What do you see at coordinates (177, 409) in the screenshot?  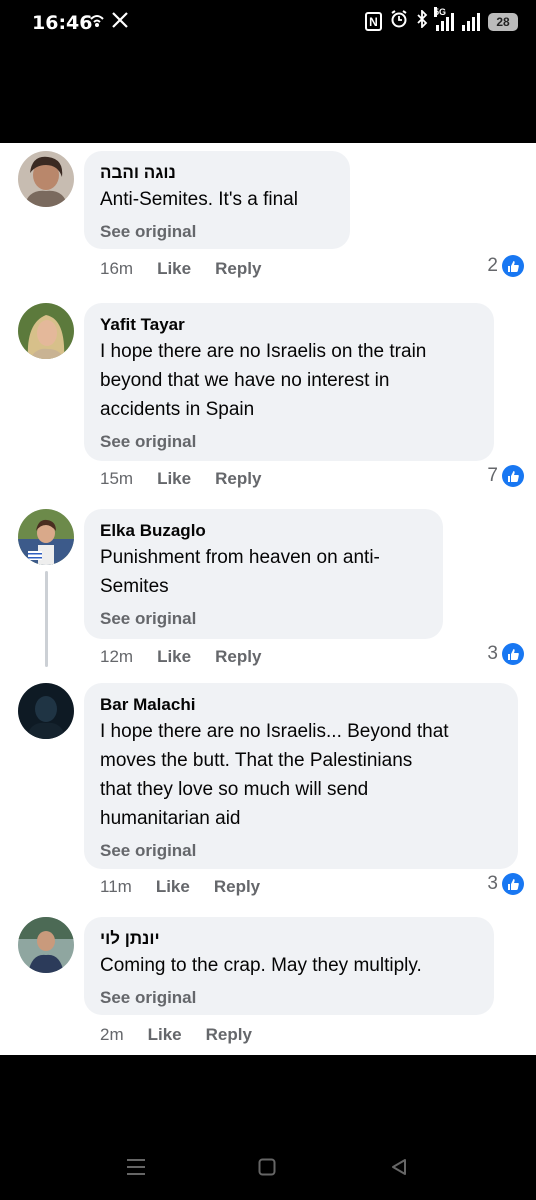 I see `comment-text-line: accidents in Spain` at bounding box center [177, 409].